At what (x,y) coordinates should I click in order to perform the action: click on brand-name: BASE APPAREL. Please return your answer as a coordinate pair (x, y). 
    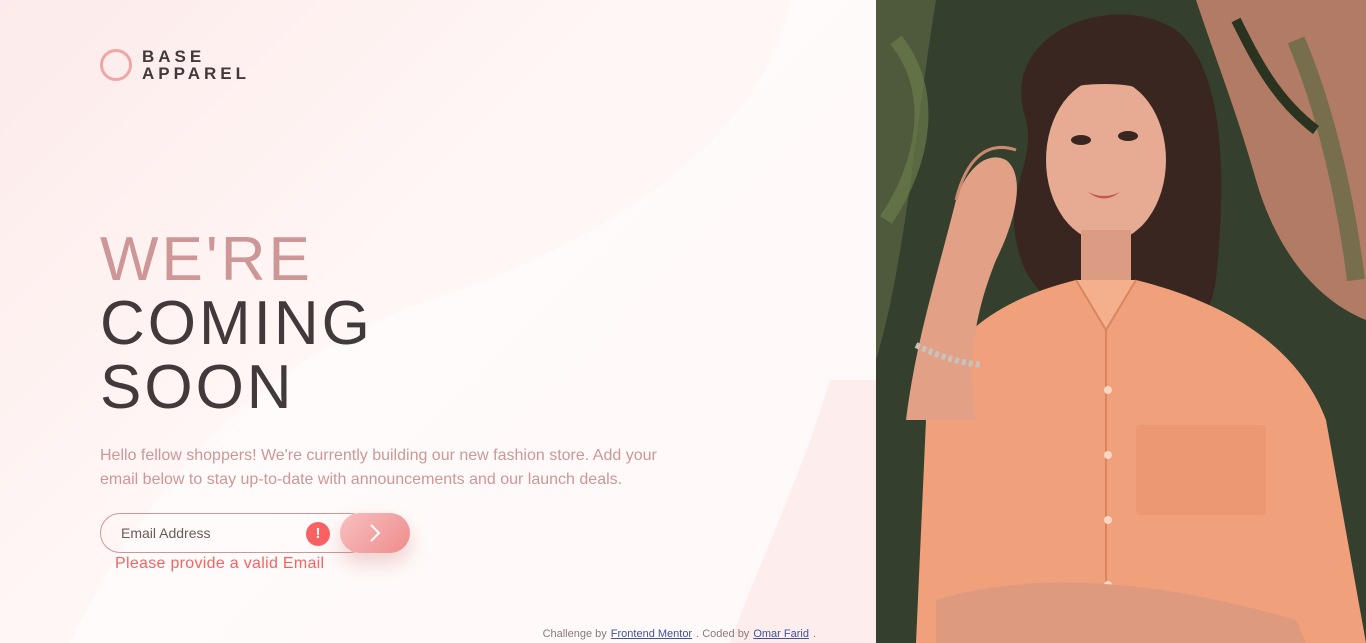
    Looking at the image, I should click on (196, 65).